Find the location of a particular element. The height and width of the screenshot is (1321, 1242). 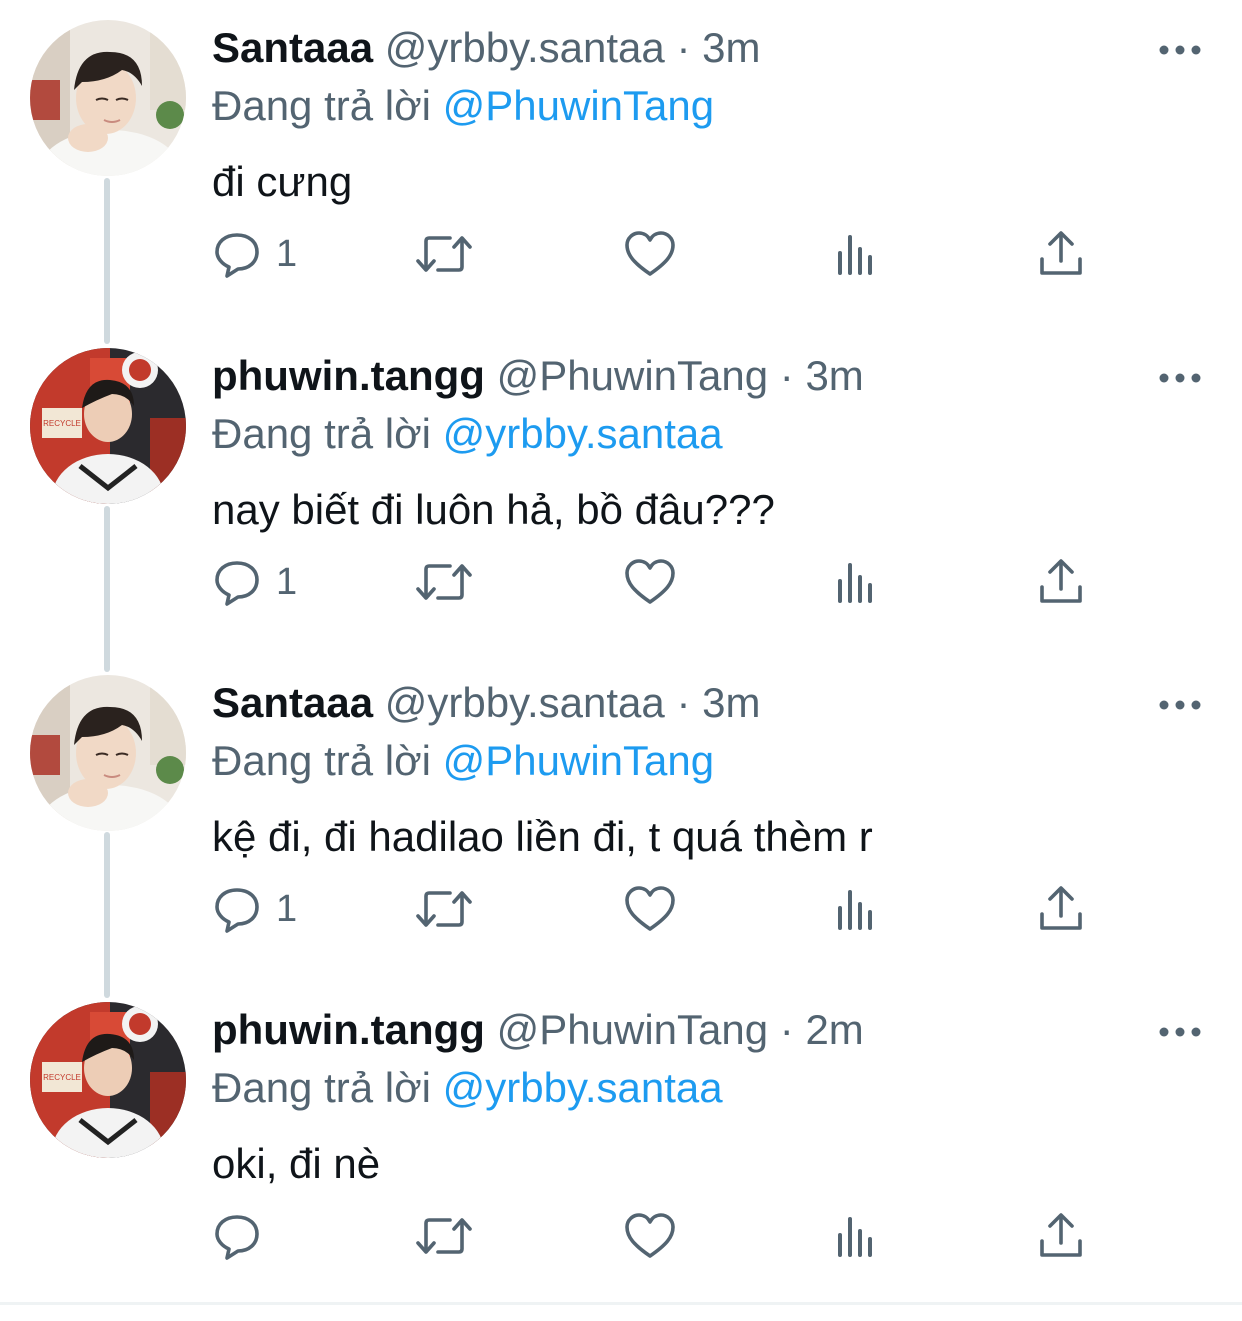

action-bar is located at coordinates (621, 1238).